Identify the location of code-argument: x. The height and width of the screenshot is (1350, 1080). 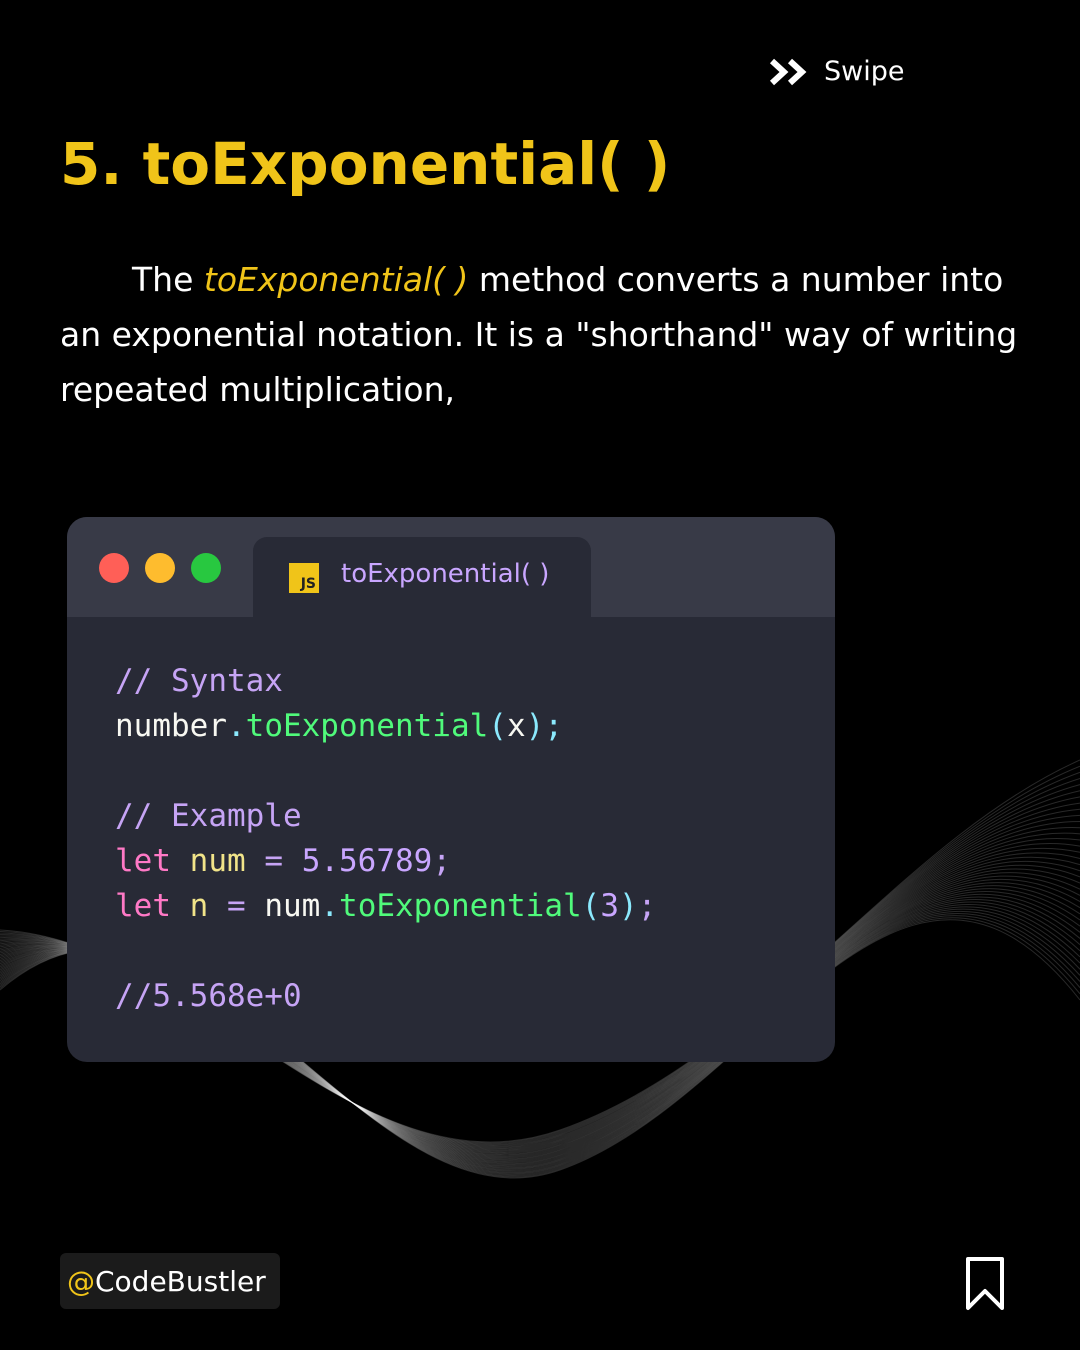
(516, 726).